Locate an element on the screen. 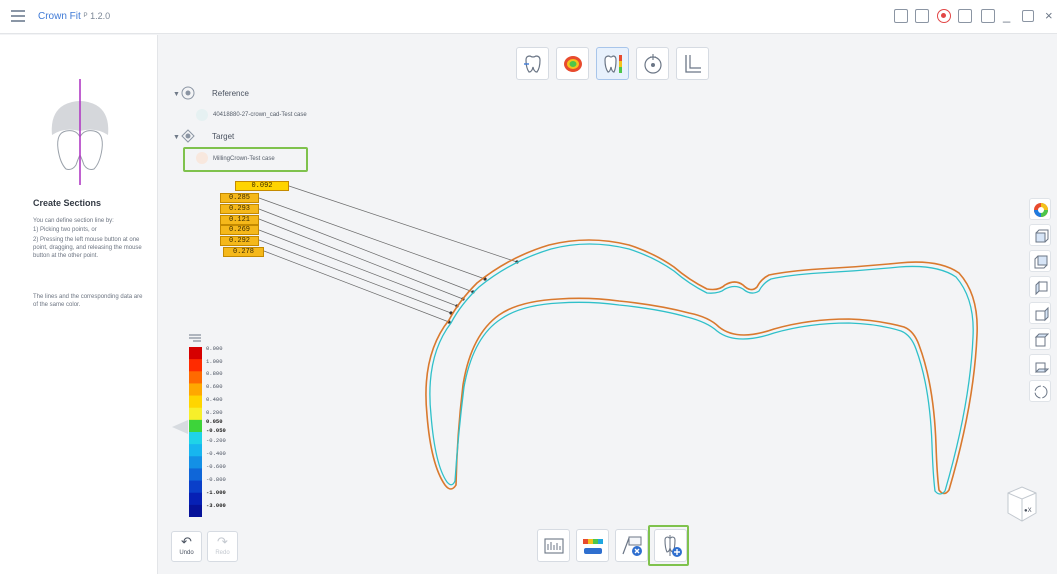 This screenshot has height=574, width=1057. legend-label: 1.000 is located at coordinates (214, 361).